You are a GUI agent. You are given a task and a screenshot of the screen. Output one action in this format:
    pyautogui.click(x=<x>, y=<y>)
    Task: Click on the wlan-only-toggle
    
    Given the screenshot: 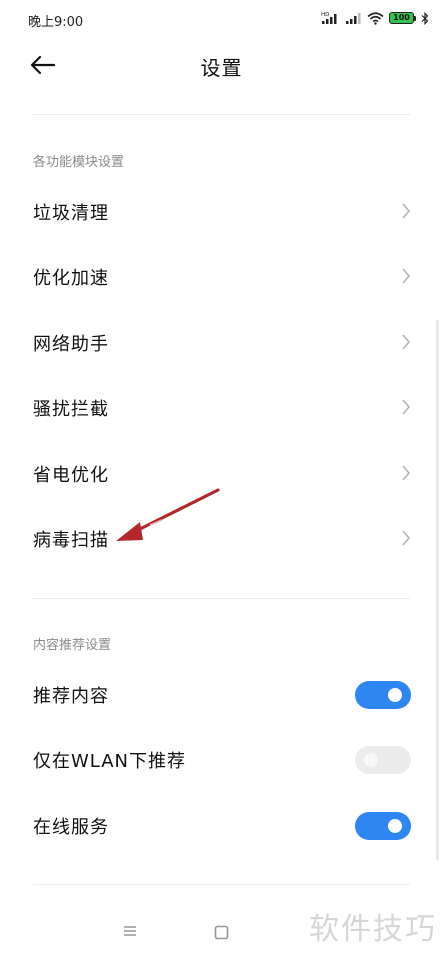 What is the action you would take?
    pyautogui.click(x=383, y=760)
    